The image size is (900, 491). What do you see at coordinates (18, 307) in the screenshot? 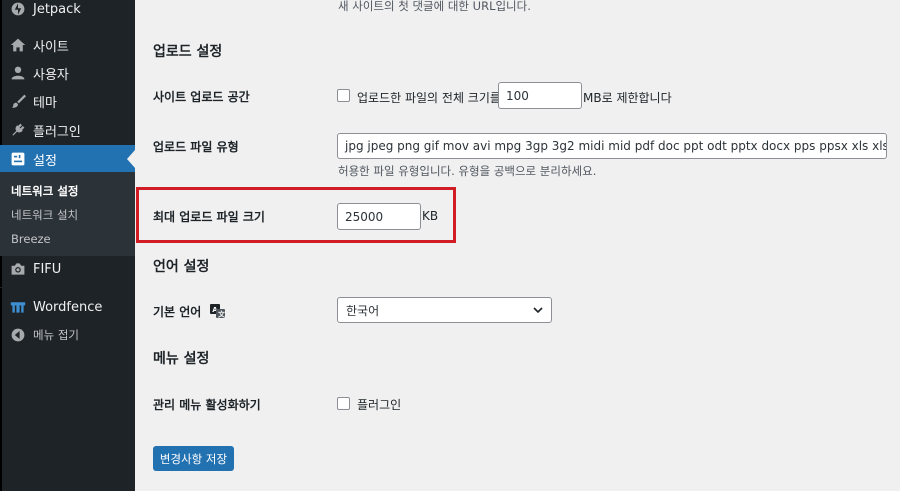
I see `wordfence-icon` at bounding box center [18, 307].